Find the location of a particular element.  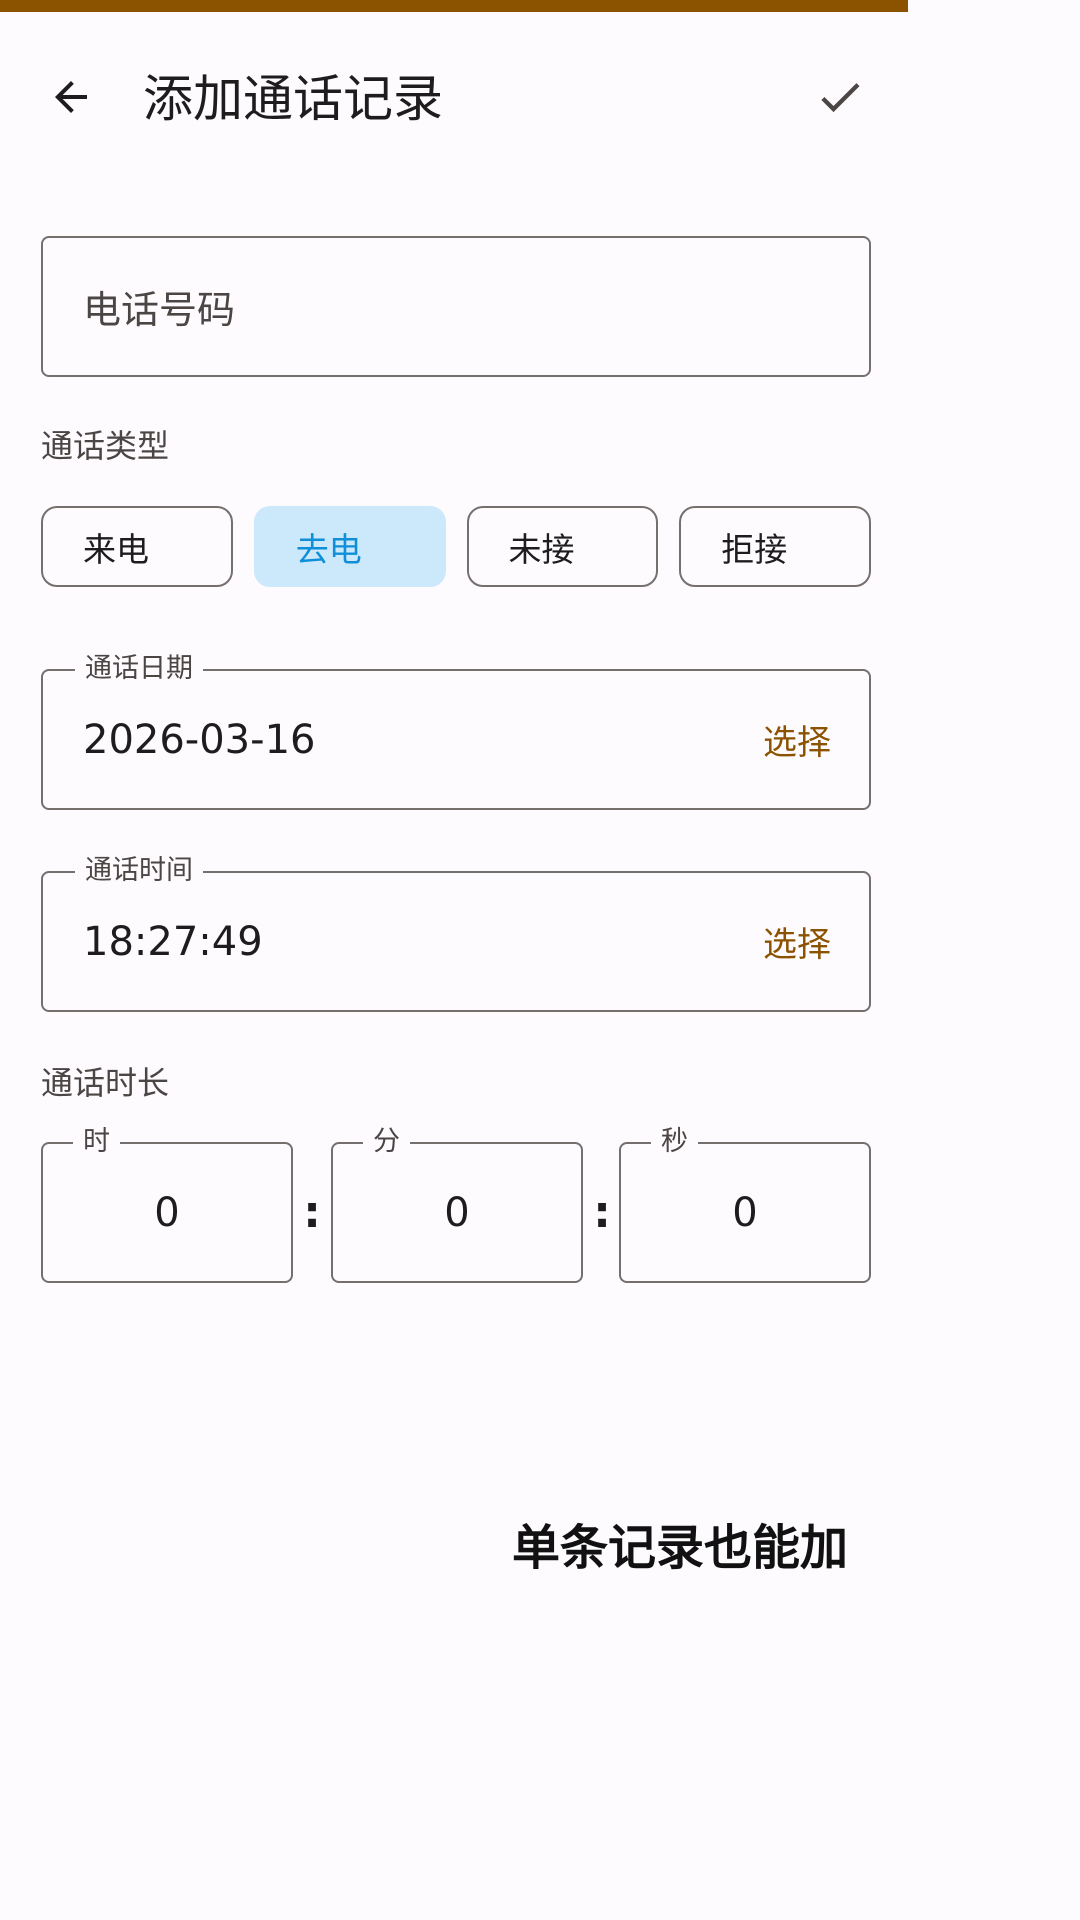

minutes-field: 分 0 is located at coordinates (457, 1204).